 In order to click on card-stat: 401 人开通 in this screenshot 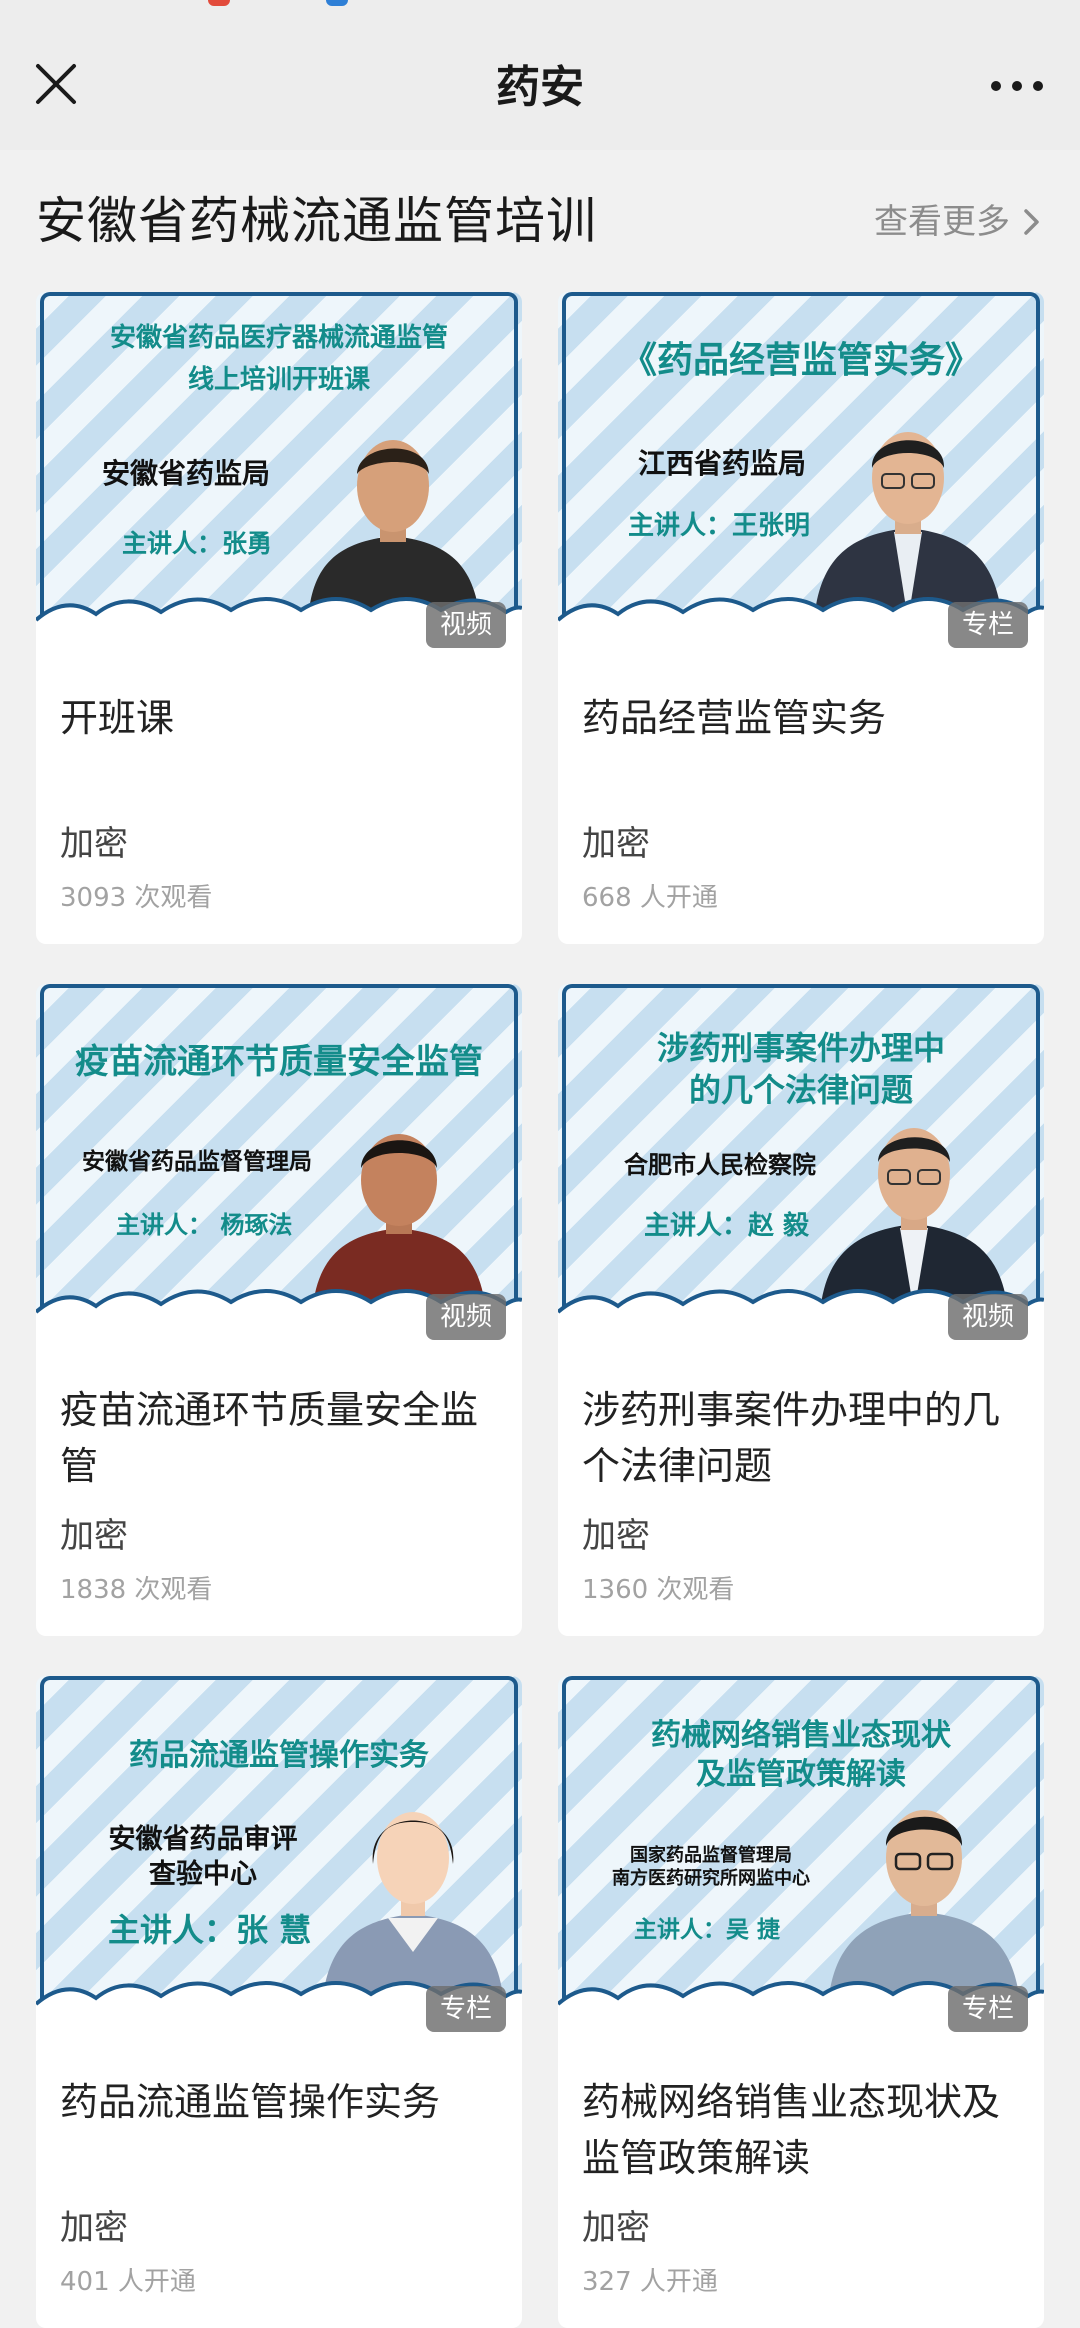, I will do `click(128, 2282)`.